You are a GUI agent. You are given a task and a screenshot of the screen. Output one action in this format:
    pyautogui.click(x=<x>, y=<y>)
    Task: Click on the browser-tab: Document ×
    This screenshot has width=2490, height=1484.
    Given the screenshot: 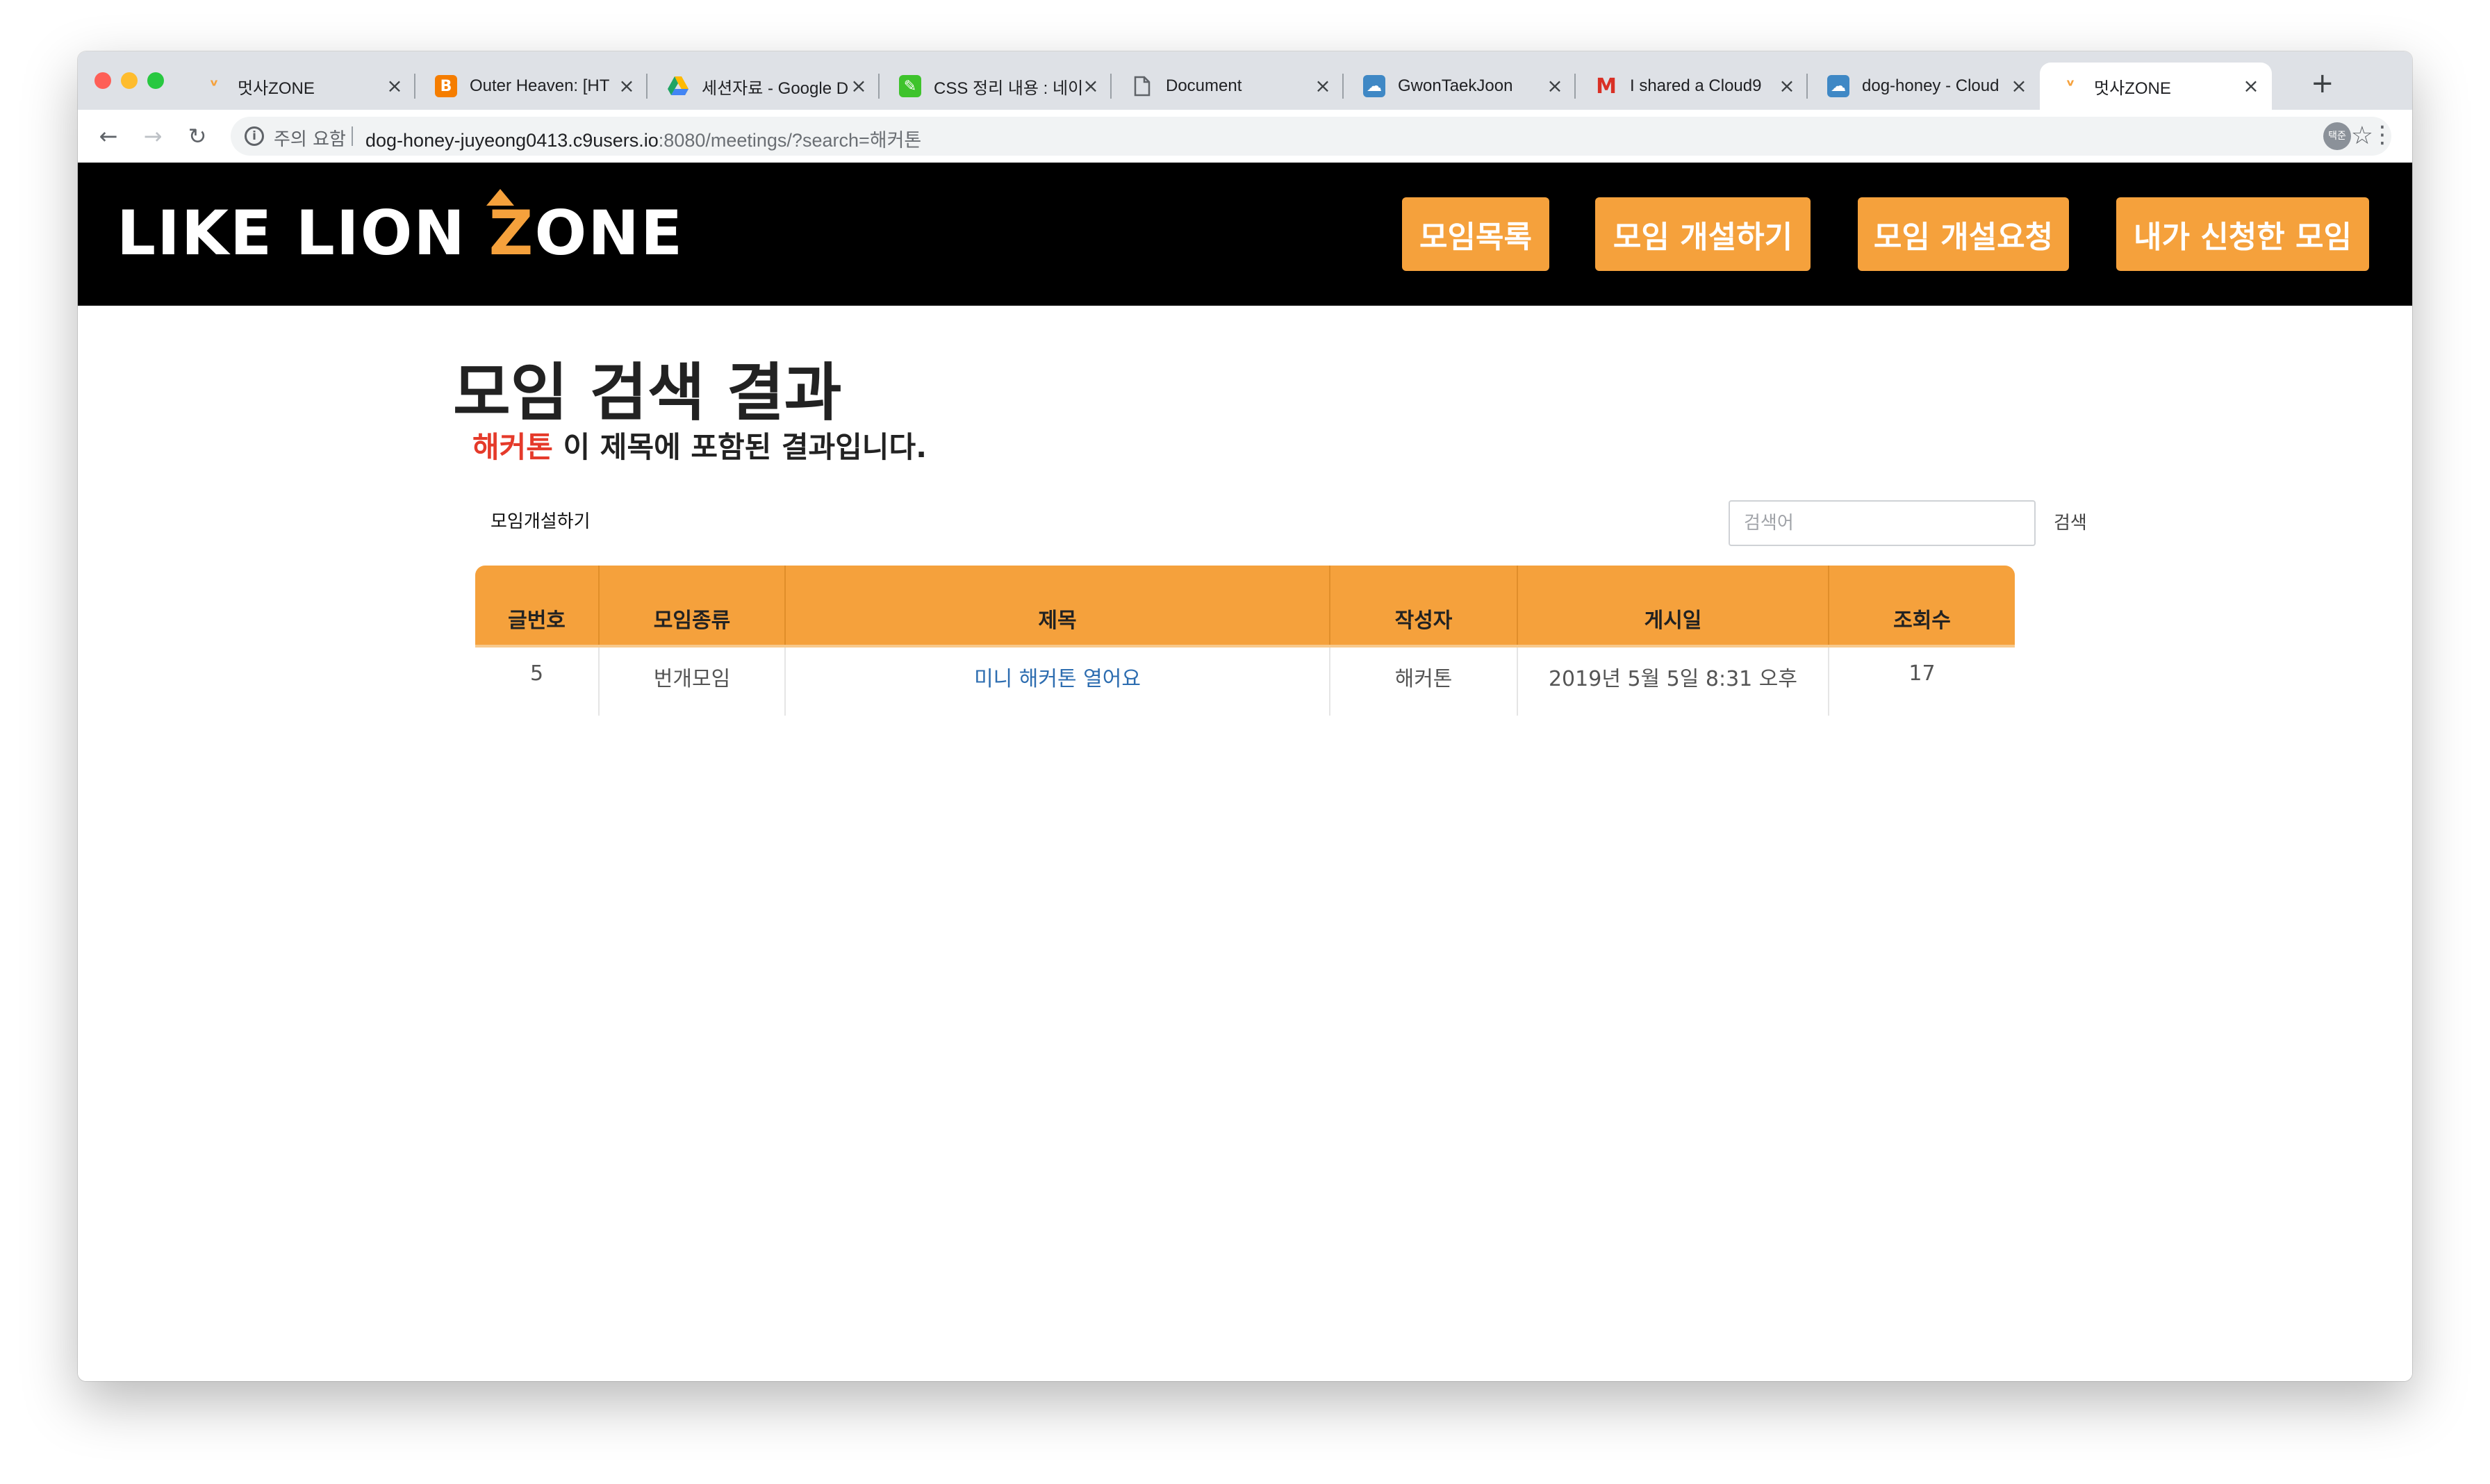 What is the action you would take?
    pyautogui.click(x=1228, y=86)
    